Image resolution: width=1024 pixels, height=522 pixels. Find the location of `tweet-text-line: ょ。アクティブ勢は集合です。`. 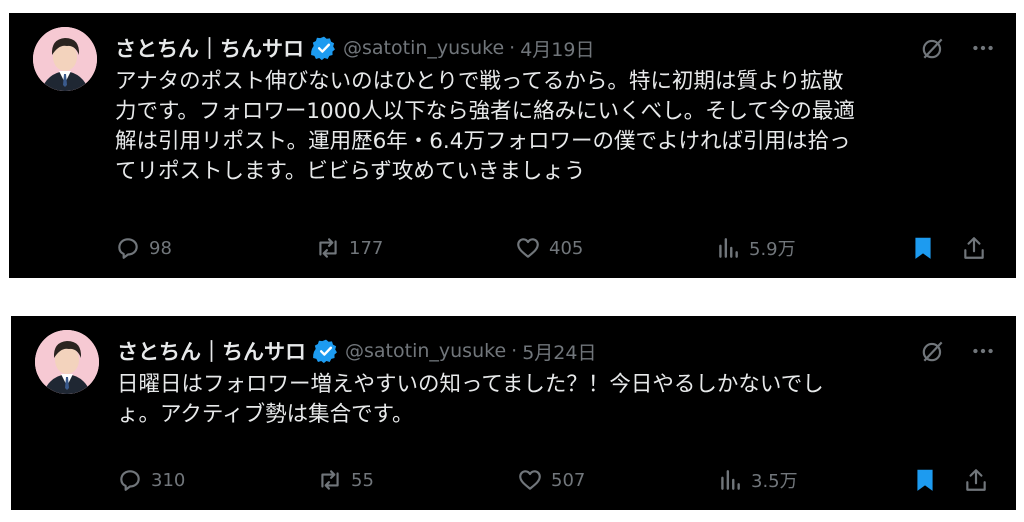

tweet-text-line: ょ。アクティブ勢は集合です。 is located at coordinates (265, 414).